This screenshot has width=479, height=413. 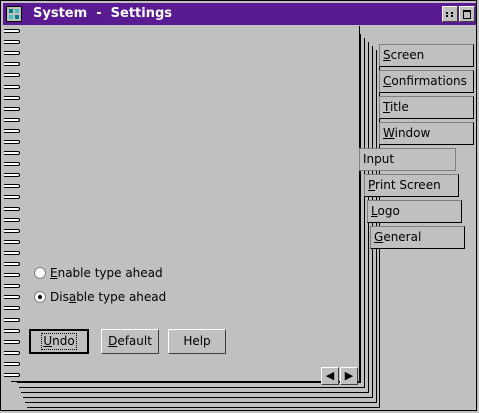 What do you see at coordinates (40, 297) in the screenshot?
I see `disable-type-ahead-radio` at bounding box center [40, 297].